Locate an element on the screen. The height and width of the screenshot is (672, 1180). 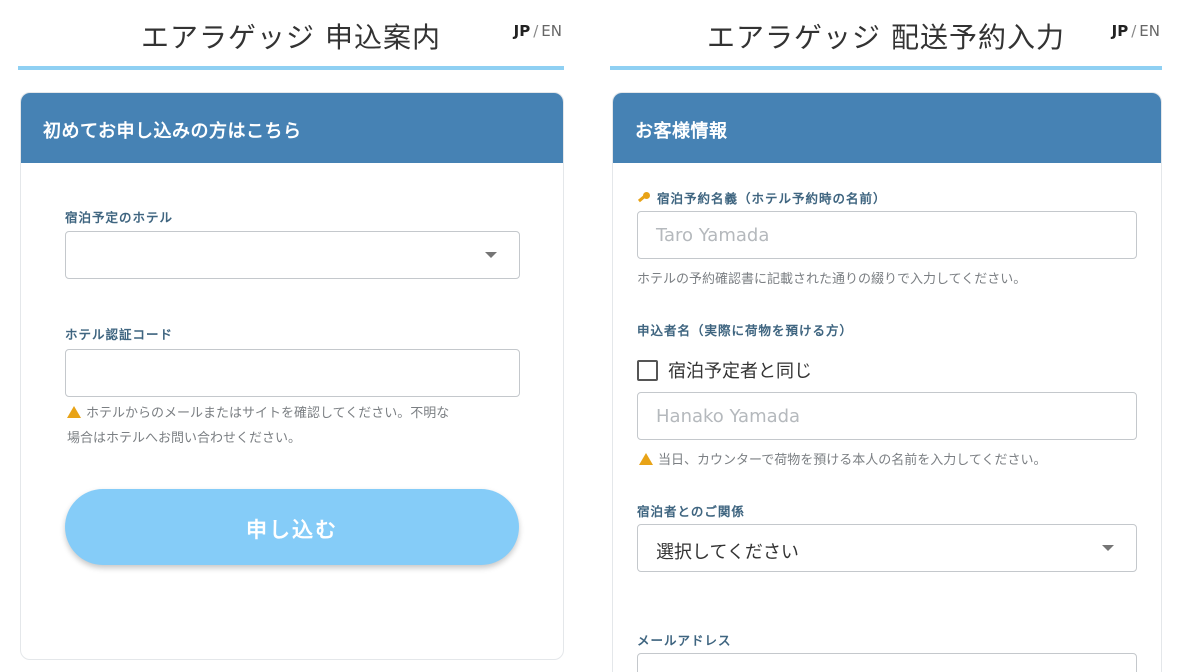
relation-label: 宿泊者とのご関係 is located at coordinates (691, 511).